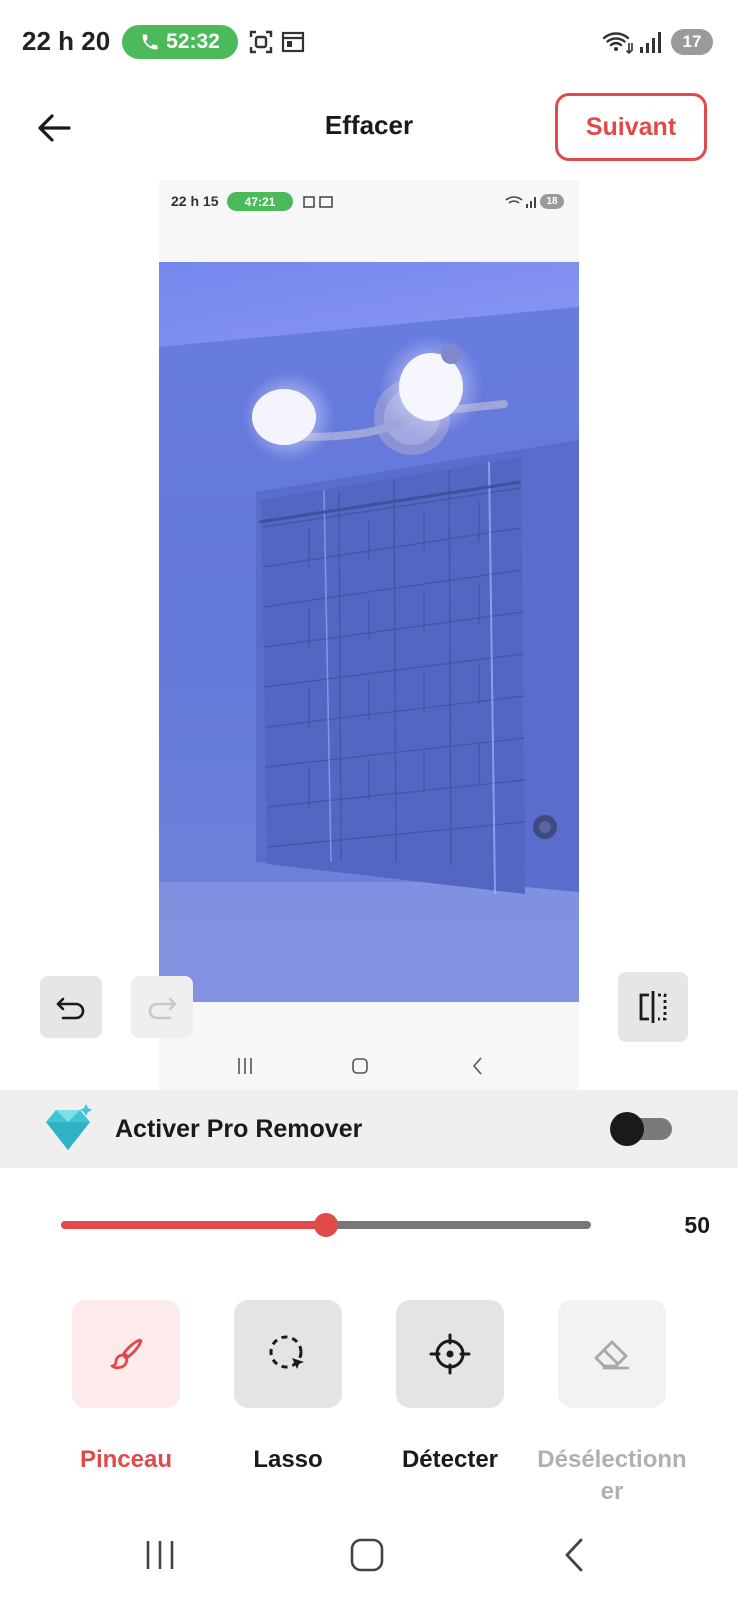  What do you see at coordinates (369, 127) in the screenshot?
I see `top-bar: Effacer Suivant` at bounding box center [369, 127].